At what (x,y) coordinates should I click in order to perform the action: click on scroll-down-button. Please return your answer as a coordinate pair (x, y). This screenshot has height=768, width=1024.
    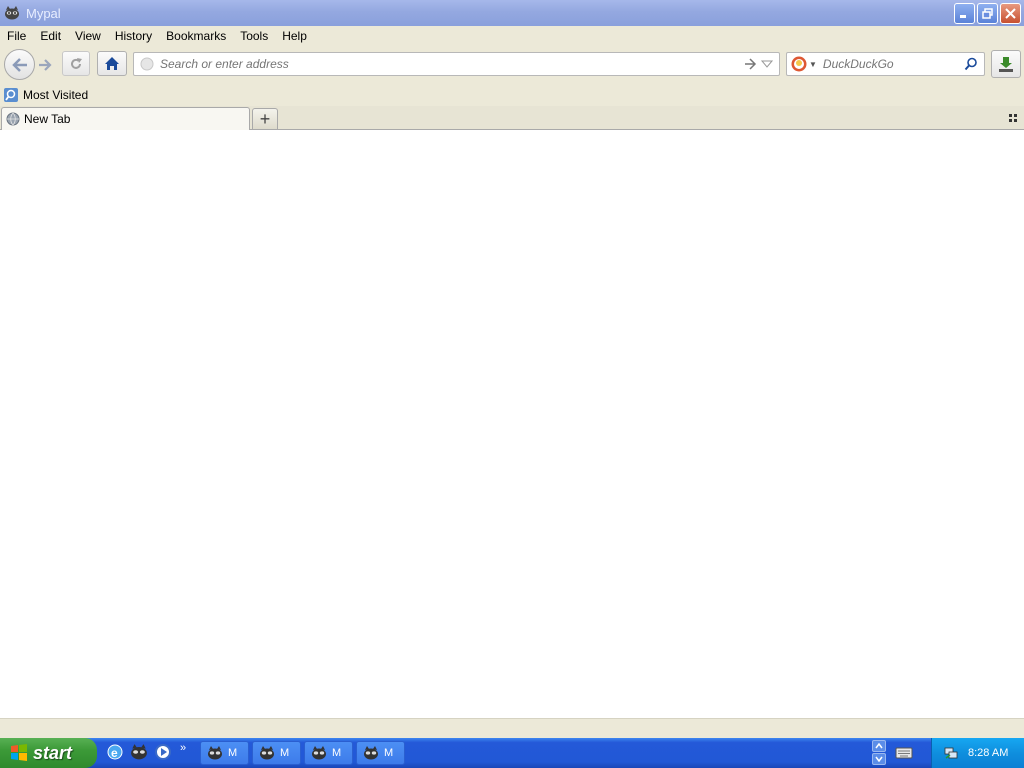
    Looking at the image, I should click on (879, 759).